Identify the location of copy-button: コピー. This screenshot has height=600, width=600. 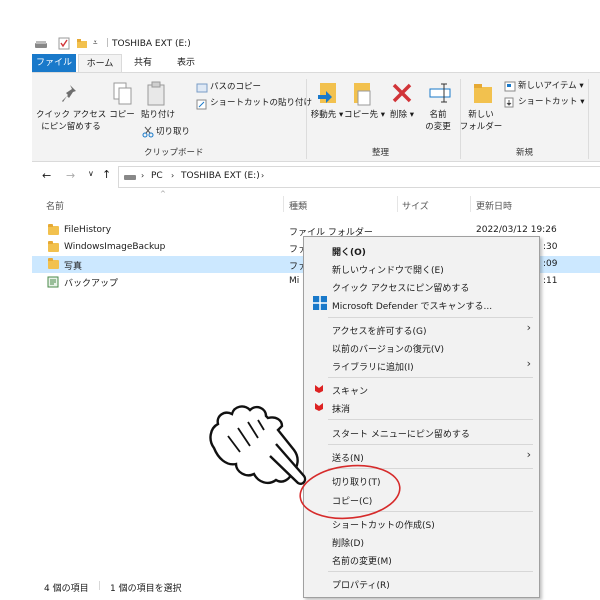
(122, 115).